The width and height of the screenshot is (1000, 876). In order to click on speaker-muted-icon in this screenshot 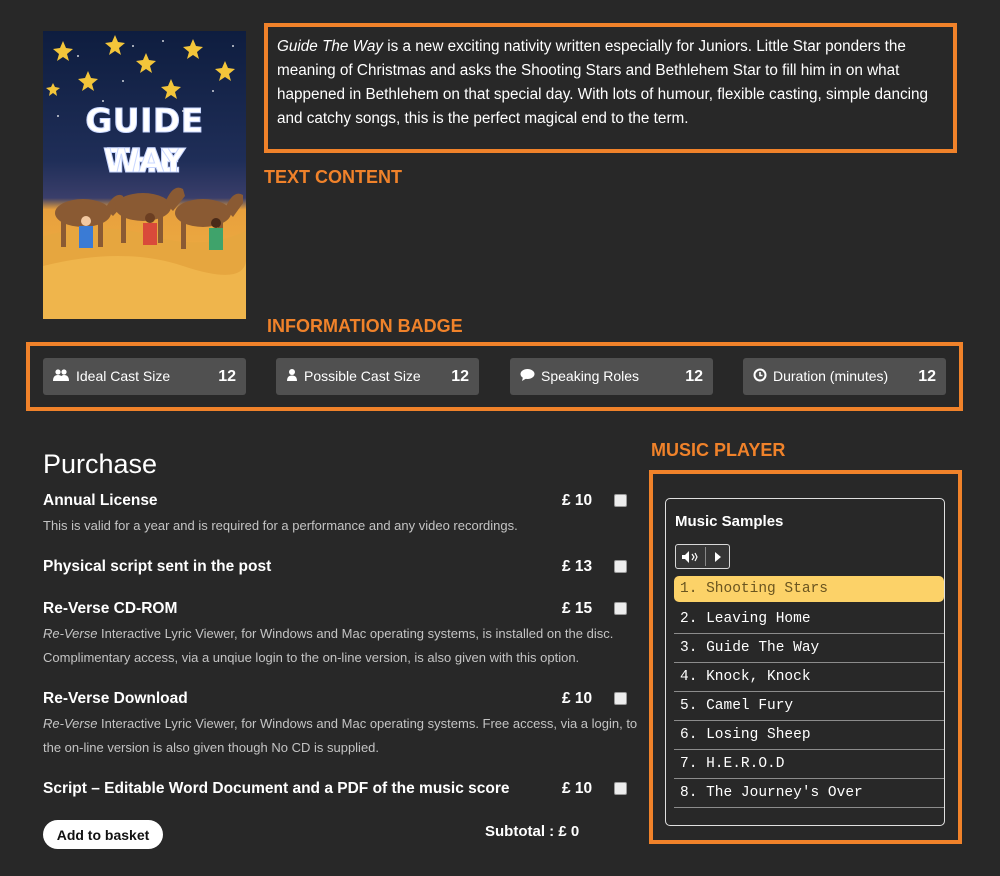, I will do `click(691, 556)`.